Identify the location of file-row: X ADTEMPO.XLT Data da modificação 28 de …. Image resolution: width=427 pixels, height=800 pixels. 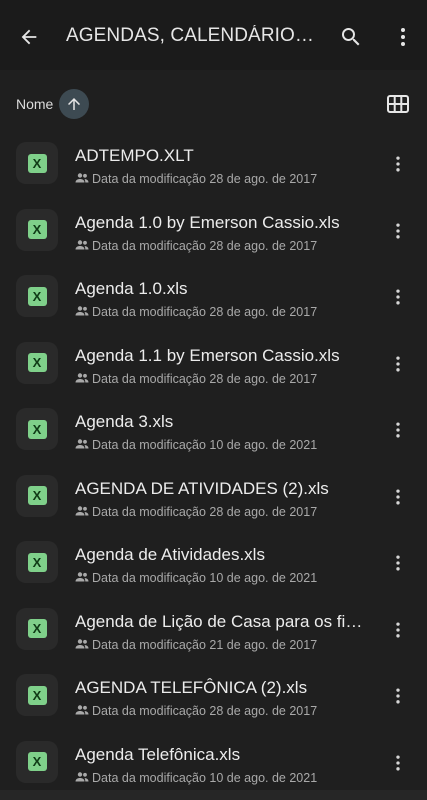
(213, 163).